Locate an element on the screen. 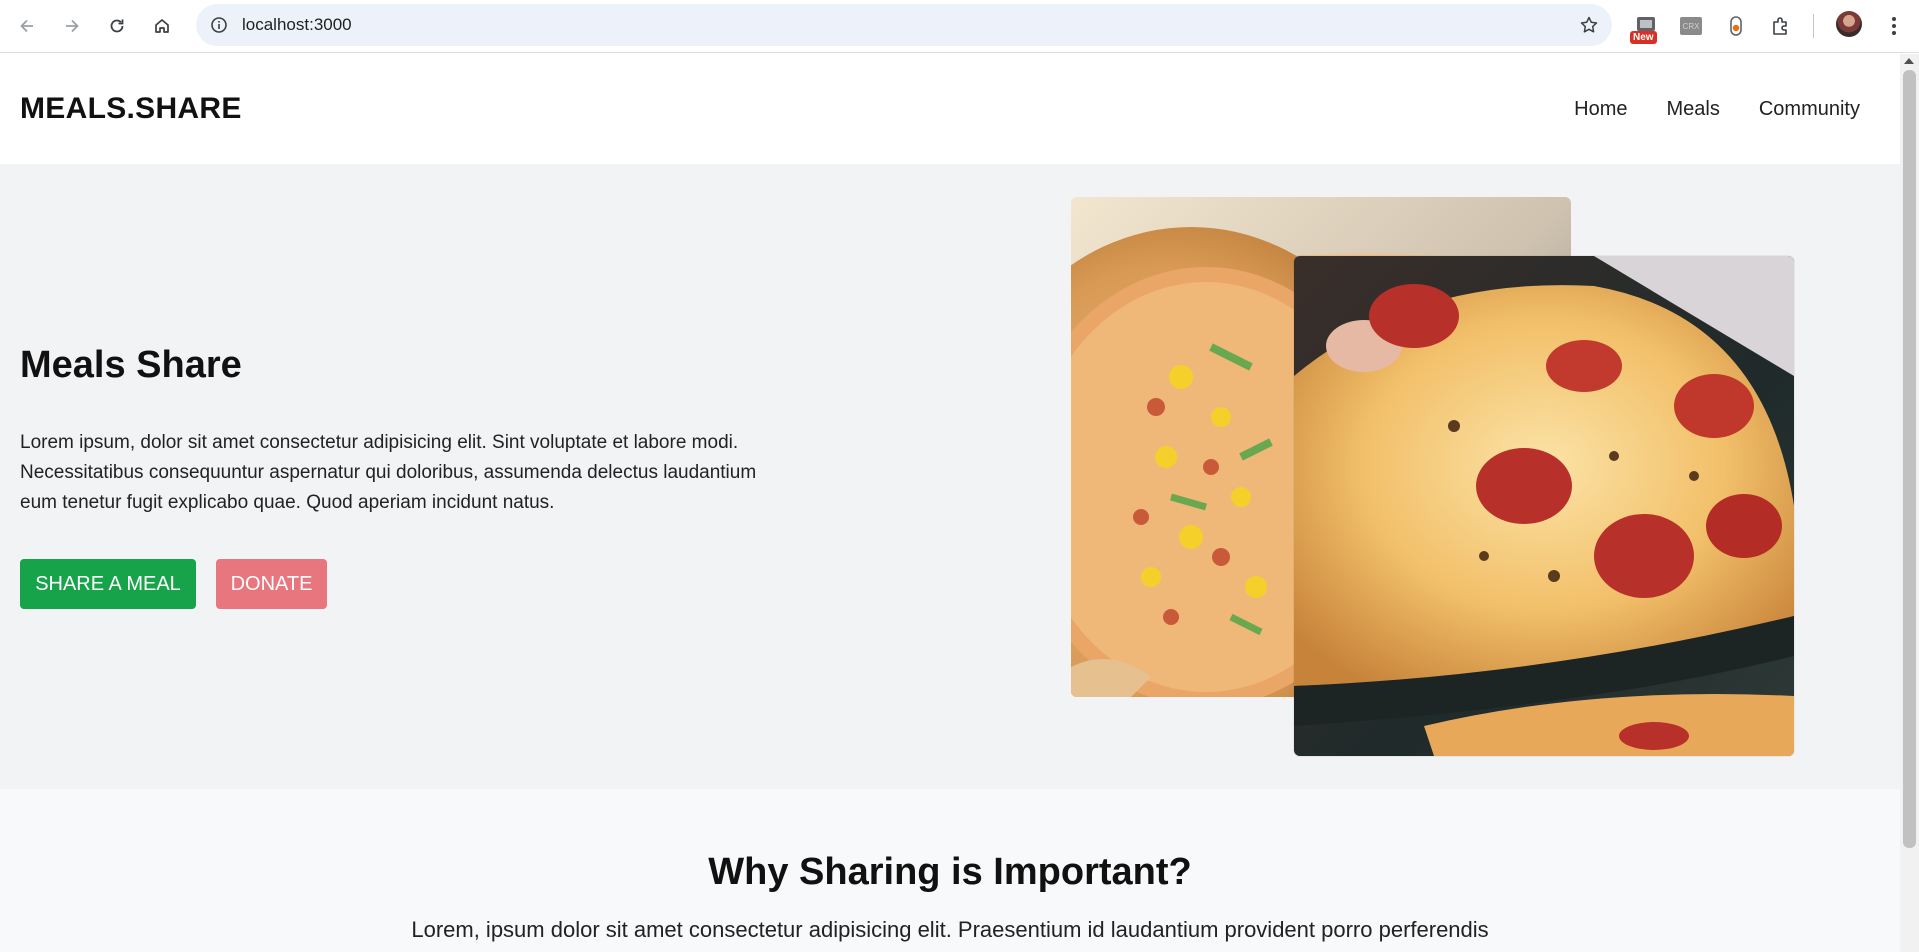  crx-icon: CRX is located at coordinates (1691, 26).